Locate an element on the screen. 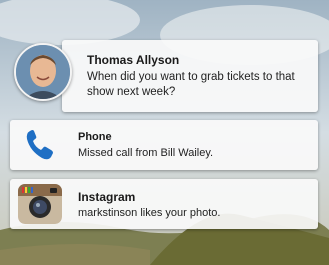 This screenshot has height=265, width=329. instagram-app-name: Instagram is located at coordinates (107, 197).